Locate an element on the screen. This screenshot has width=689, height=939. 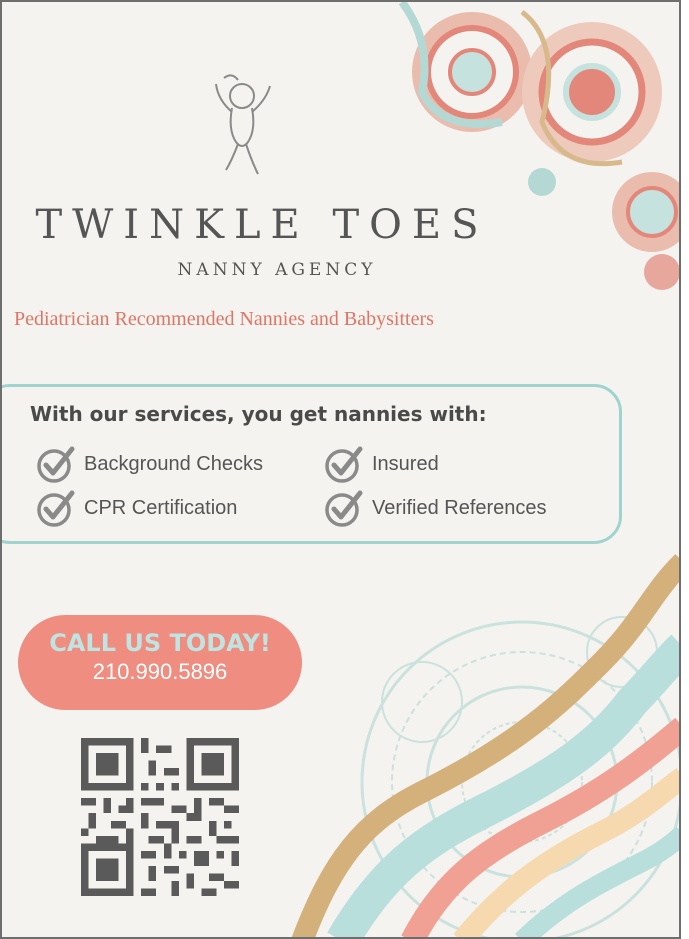
service-label: CPR Certification is located at coordinates (161, 507).